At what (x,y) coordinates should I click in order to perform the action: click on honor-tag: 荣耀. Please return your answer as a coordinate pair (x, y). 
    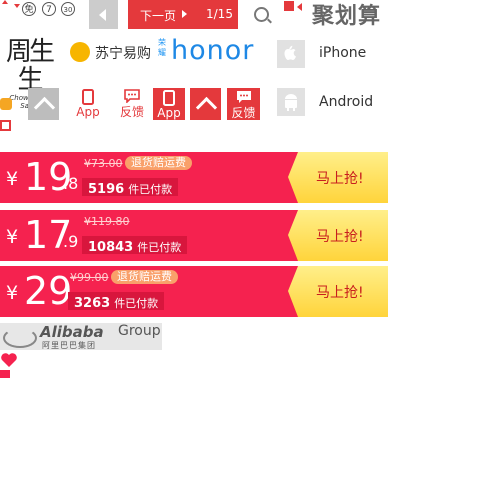
    Looking at the image, I should click on (162, 47).